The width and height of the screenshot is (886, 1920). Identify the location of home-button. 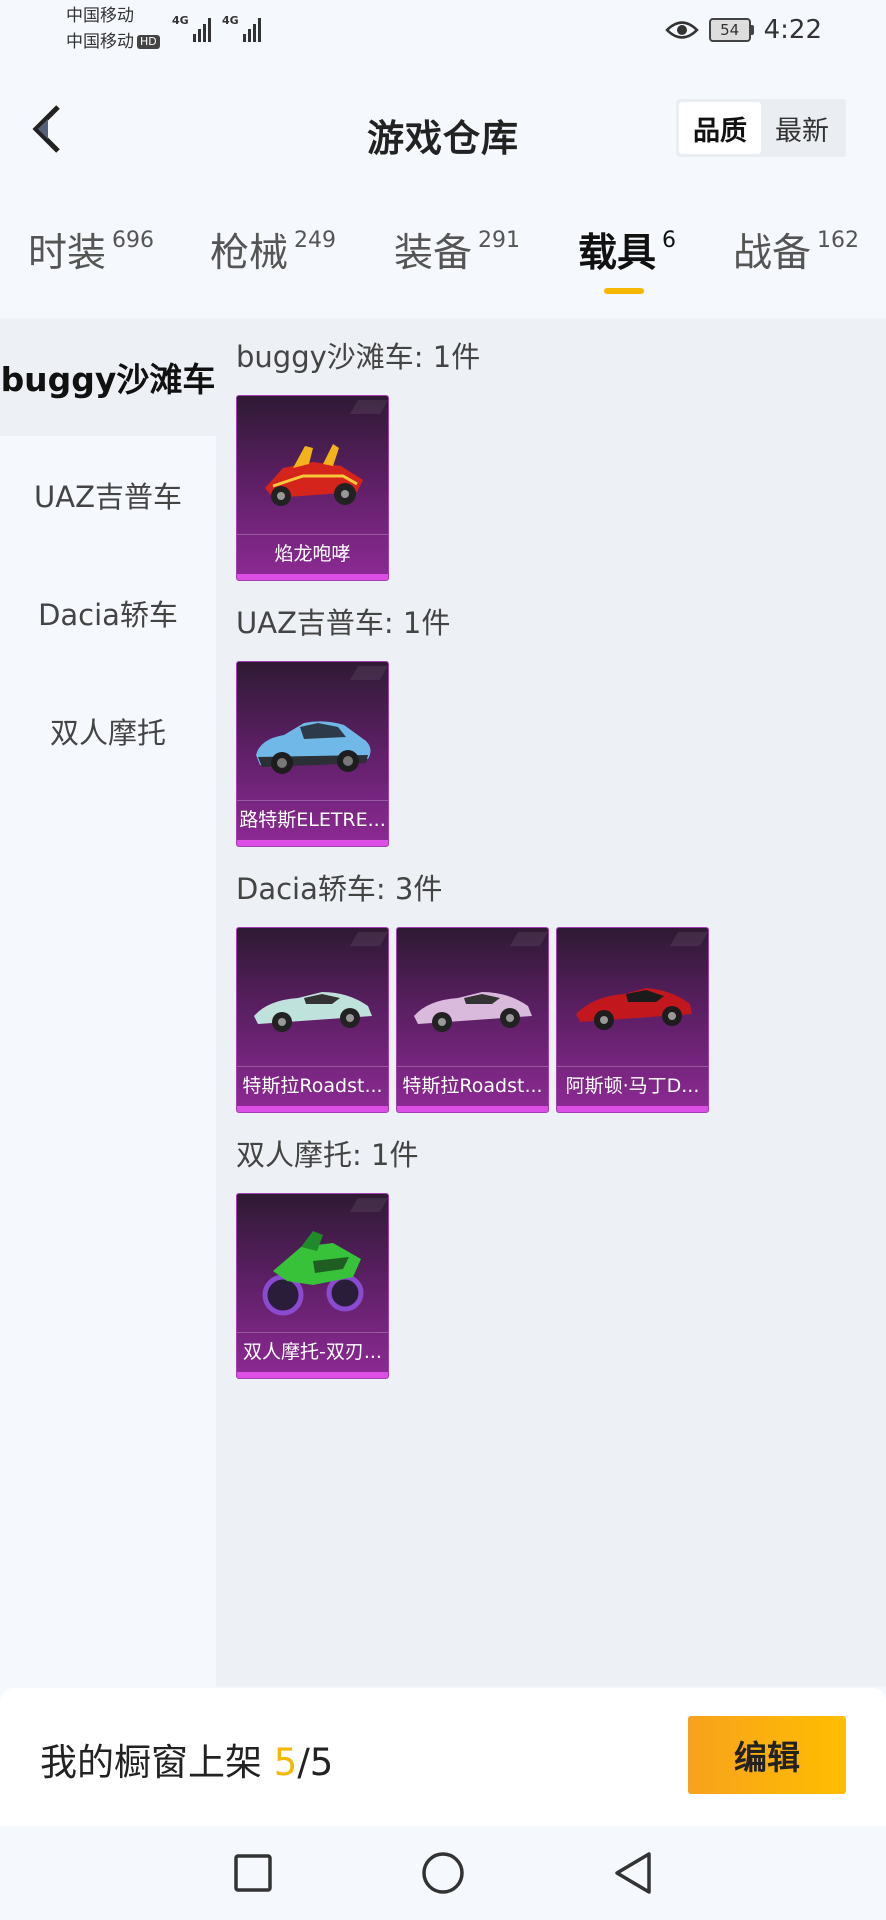
(443, 1873).